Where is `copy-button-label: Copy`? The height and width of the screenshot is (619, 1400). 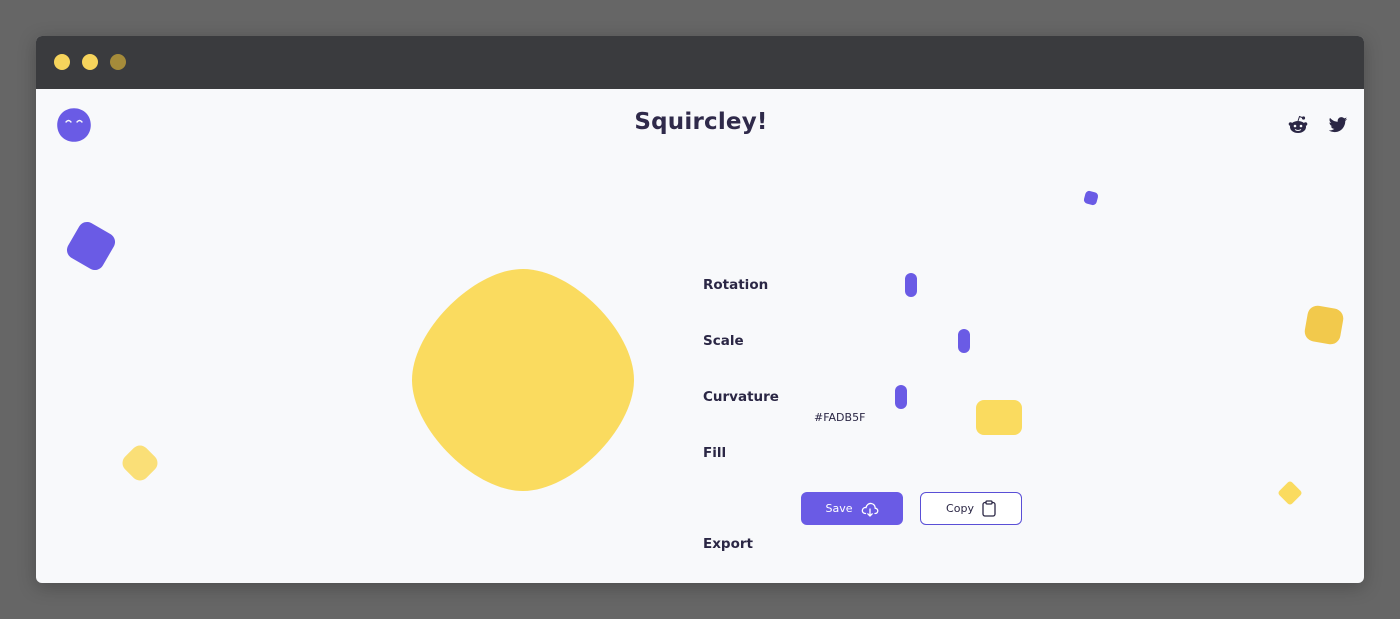 copy-button-label: Copy is located at coordinates (960, 508).